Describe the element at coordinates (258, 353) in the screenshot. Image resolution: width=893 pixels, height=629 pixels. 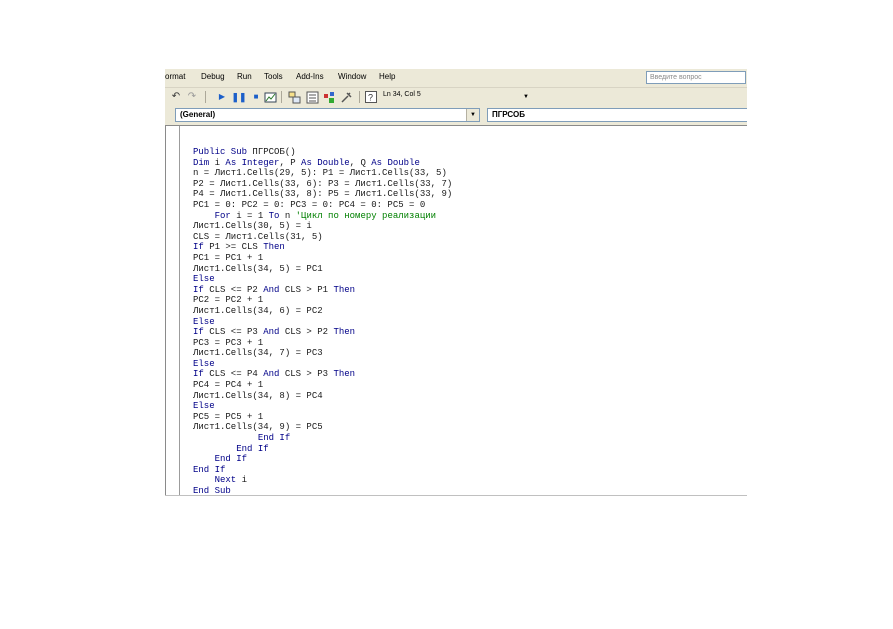
I see `code-token: Лист1.Cells(34, 7) = PC3` at that location.